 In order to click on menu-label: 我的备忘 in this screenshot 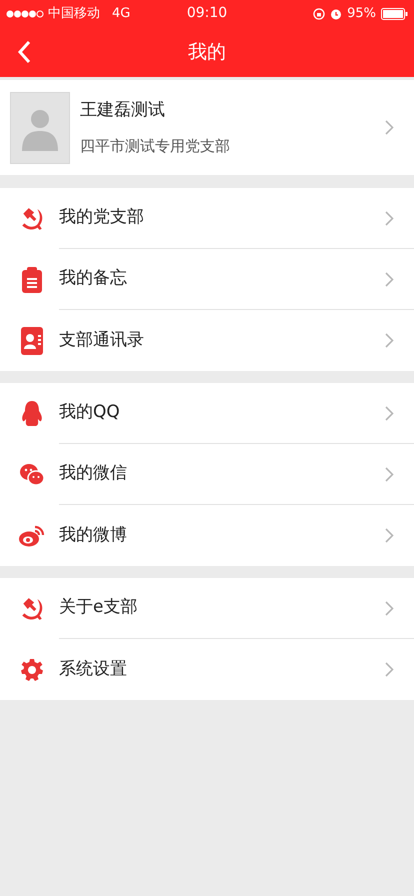, I will do `click(93, 278)`.